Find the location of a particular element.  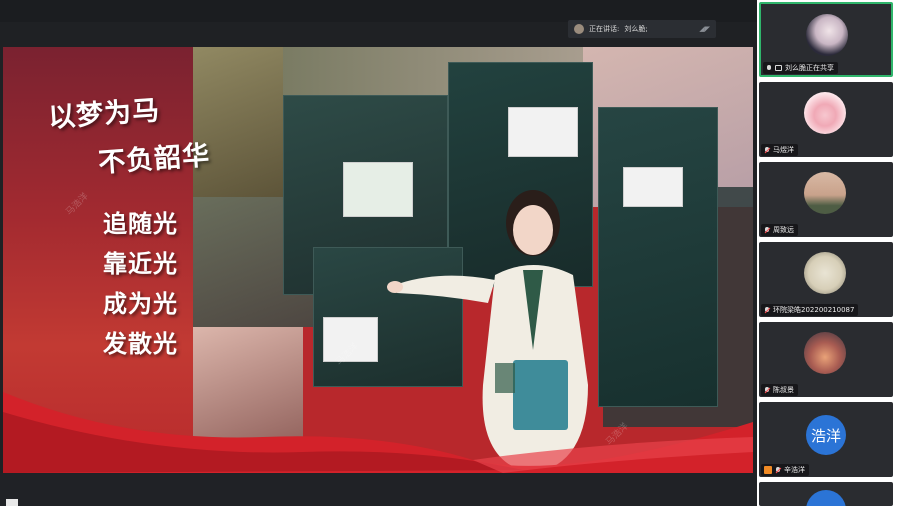

participant-label: 刘么脆正在共享 is located at coordinates (800, 68).